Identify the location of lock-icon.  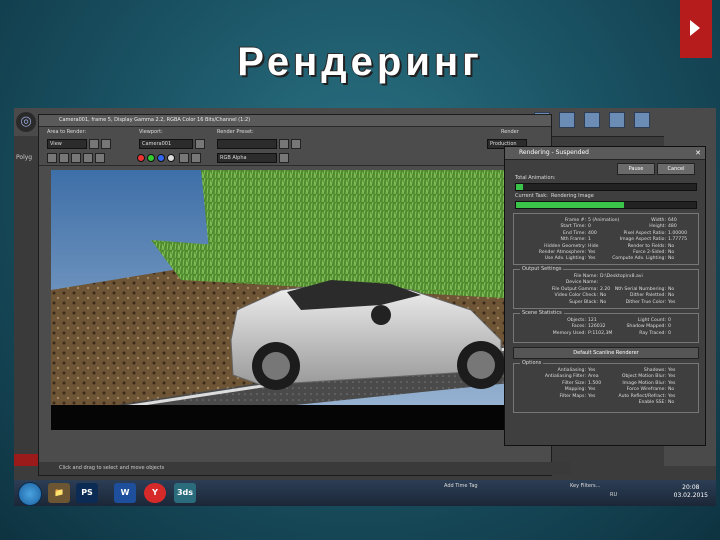
(200, 144).